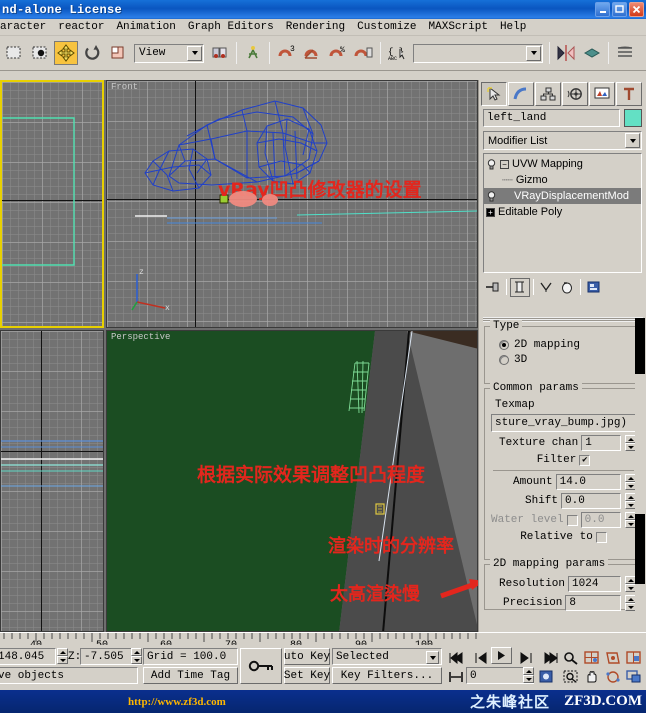 The image size is (646, 713). I want to click on named-selection-sets-icon: { } ABC, so click(397, 53).